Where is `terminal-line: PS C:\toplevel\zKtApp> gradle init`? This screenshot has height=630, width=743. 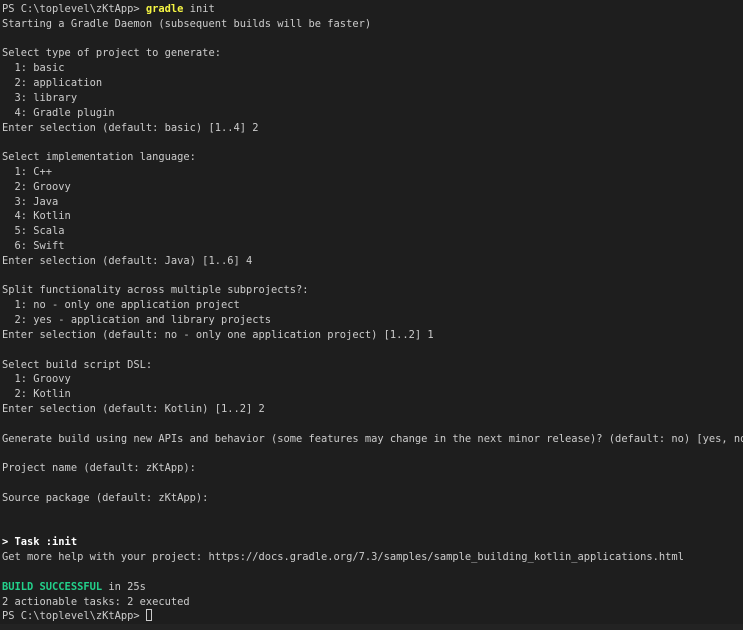
terminal-line: PS C:\toplevel\zKtApp> gradle init is located at coordinates (372, 9).